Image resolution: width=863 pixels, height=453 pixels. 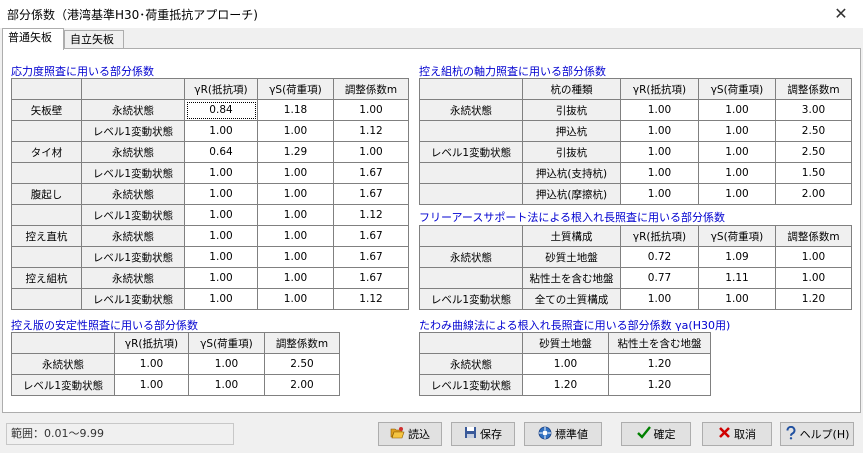 What do you see at coordinates (46, 173) in the screenshot?
I see `member-label` at bounding box center [46, 173].